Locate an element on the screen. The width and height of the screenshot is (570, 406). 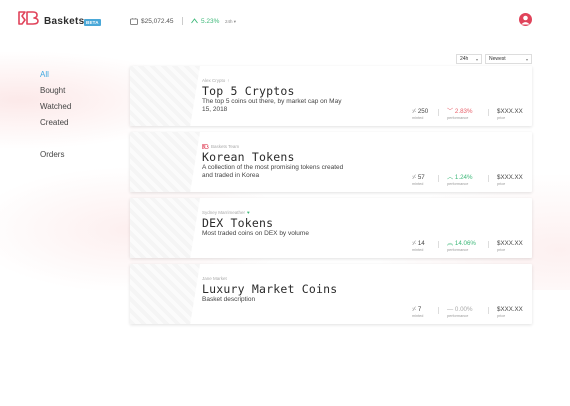
period-select: 24h ▾ is located at coordinates (469, 59).